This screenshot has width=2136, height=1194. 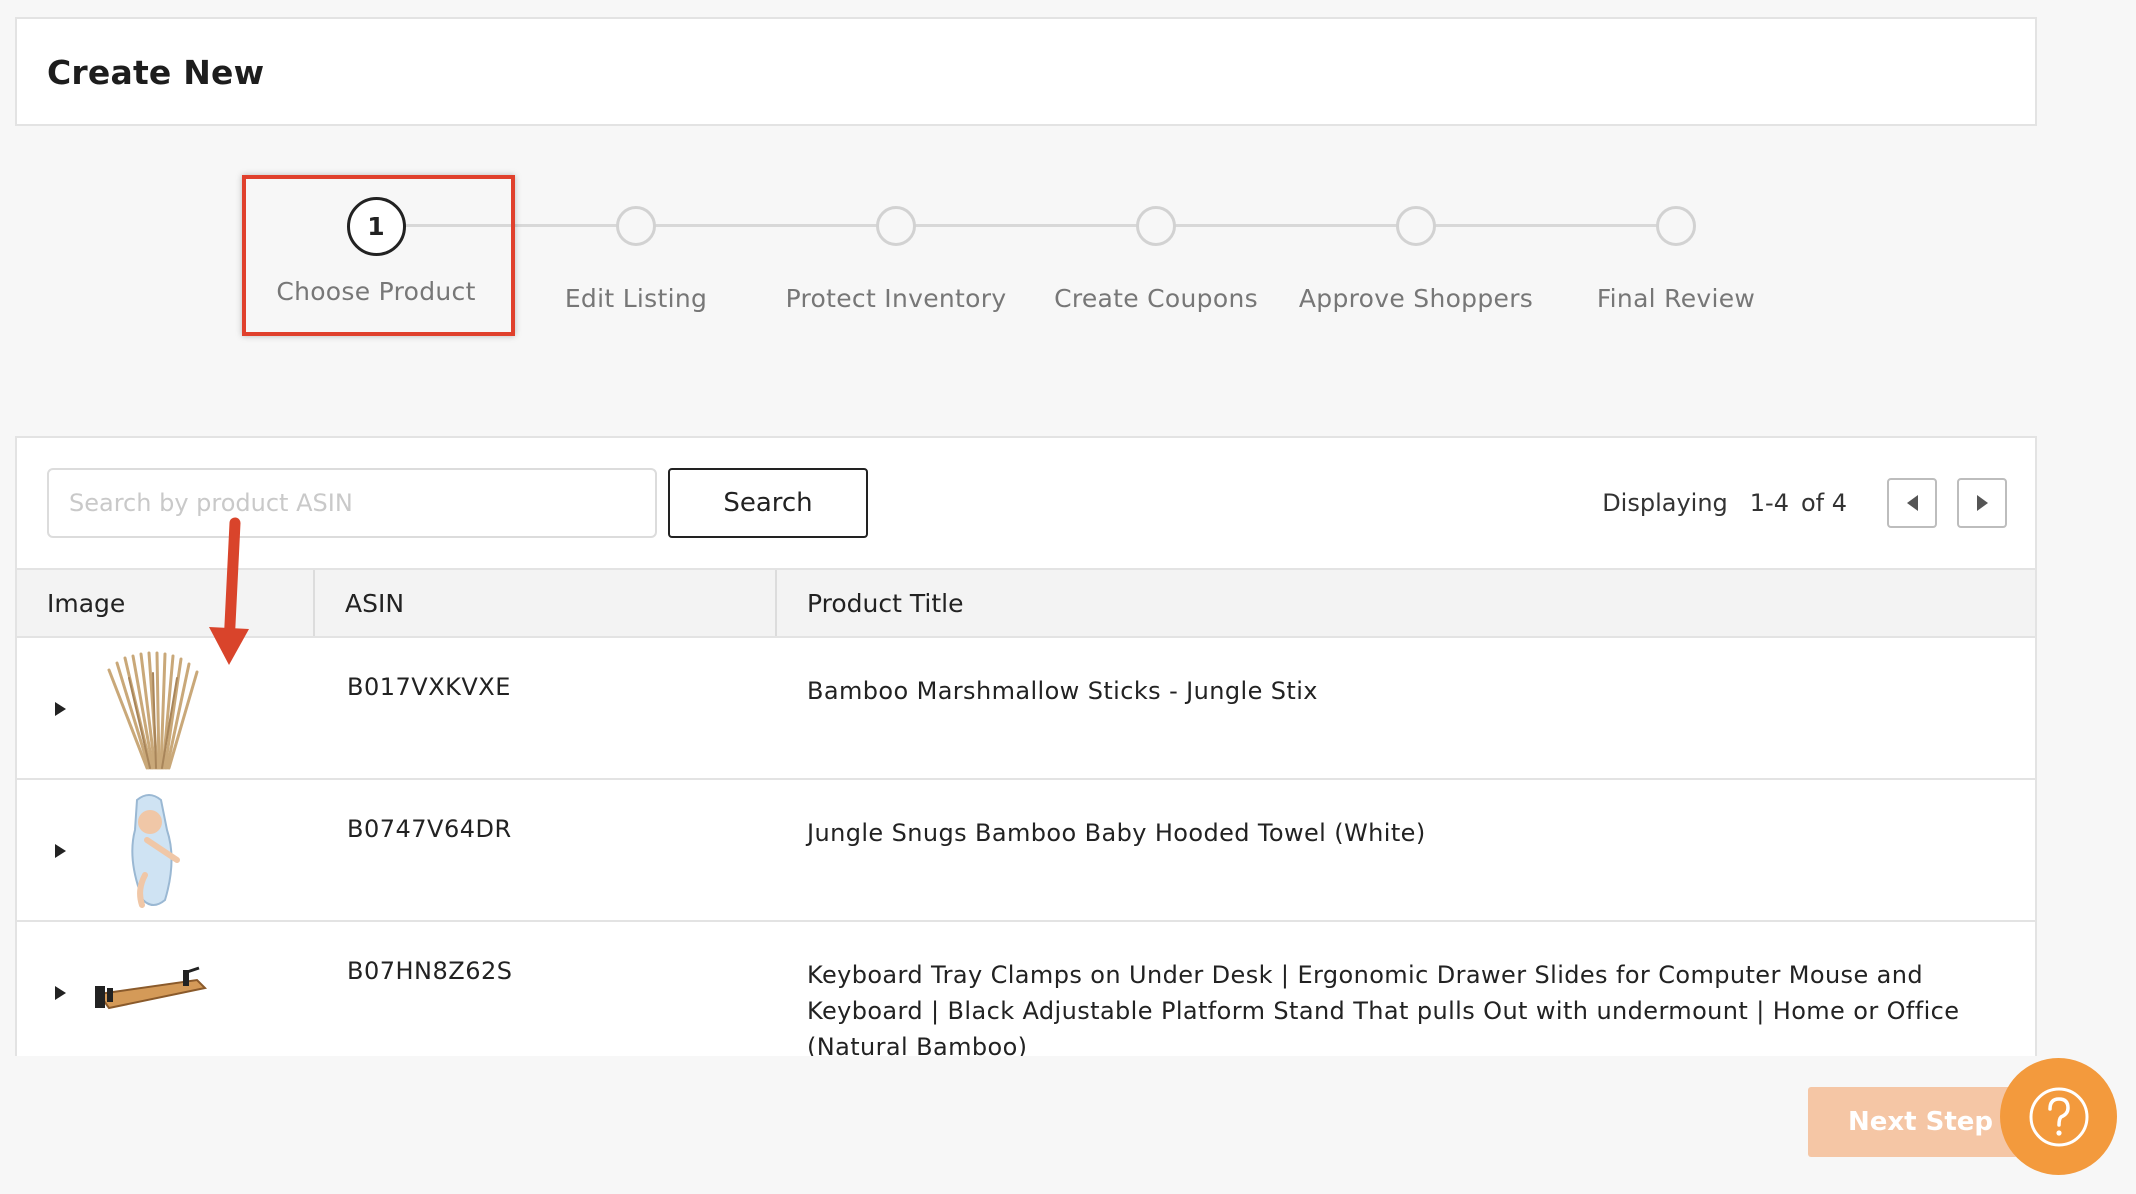 I want to click on annotation-arrow-icon, so click(x=229, y=591).